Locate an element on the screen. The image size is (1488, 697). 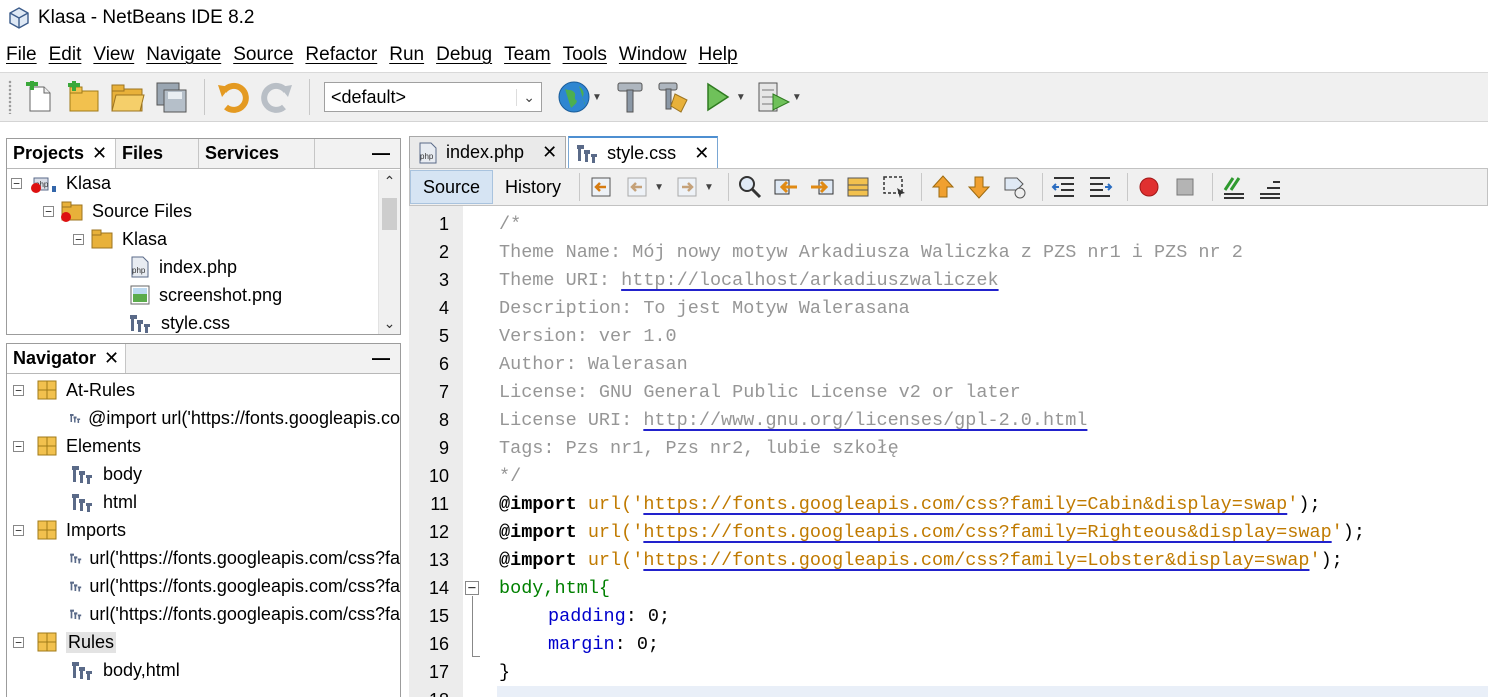
code-line: 10 */ is located at coordinates (948, 476).